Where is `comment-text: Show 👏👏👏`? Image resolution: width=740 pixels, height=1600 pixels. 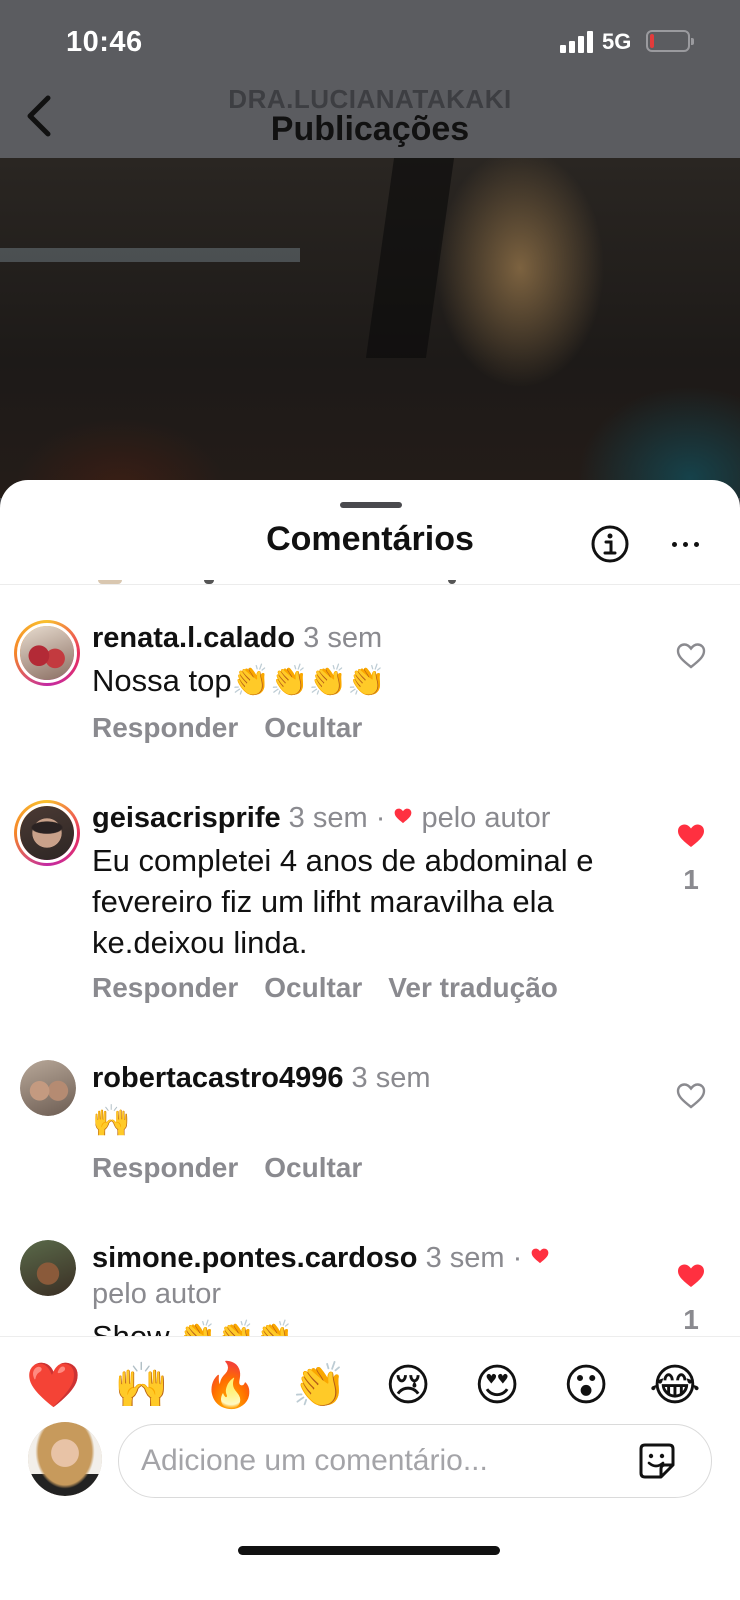 comment-text: Show 👏👏👏 is located at coordinates (372, 1326).